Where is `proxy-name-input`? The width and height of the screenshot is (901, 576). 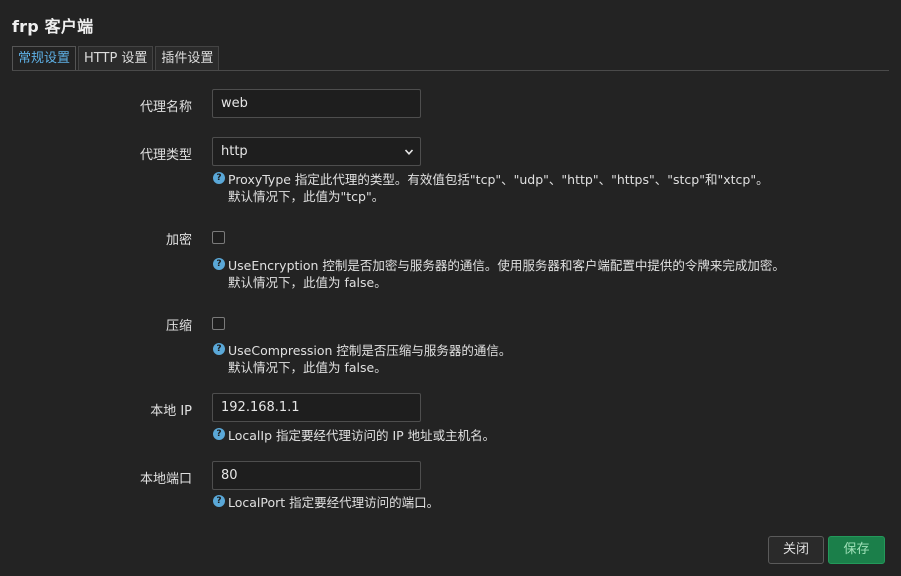 proxy-name-input is located at coordinates (316, 103).